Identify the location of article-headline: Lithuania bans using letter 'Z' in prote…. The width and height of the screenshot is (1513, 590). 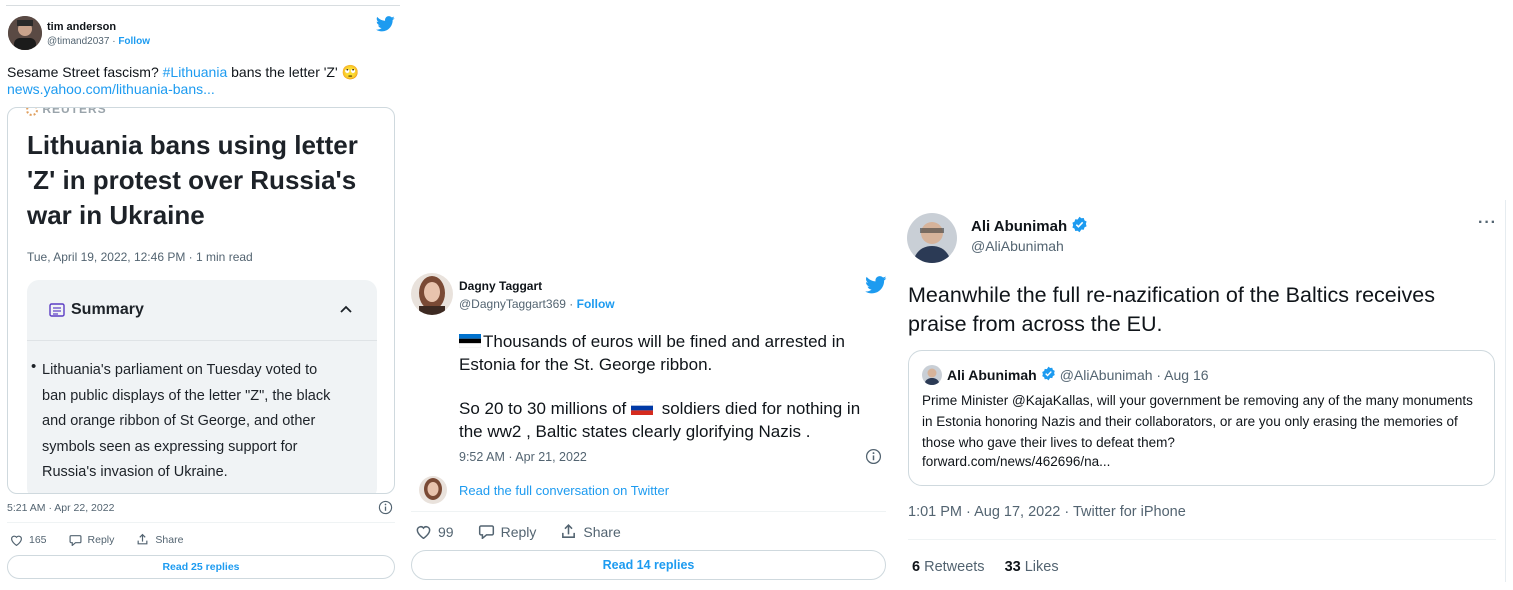
(197, 180).